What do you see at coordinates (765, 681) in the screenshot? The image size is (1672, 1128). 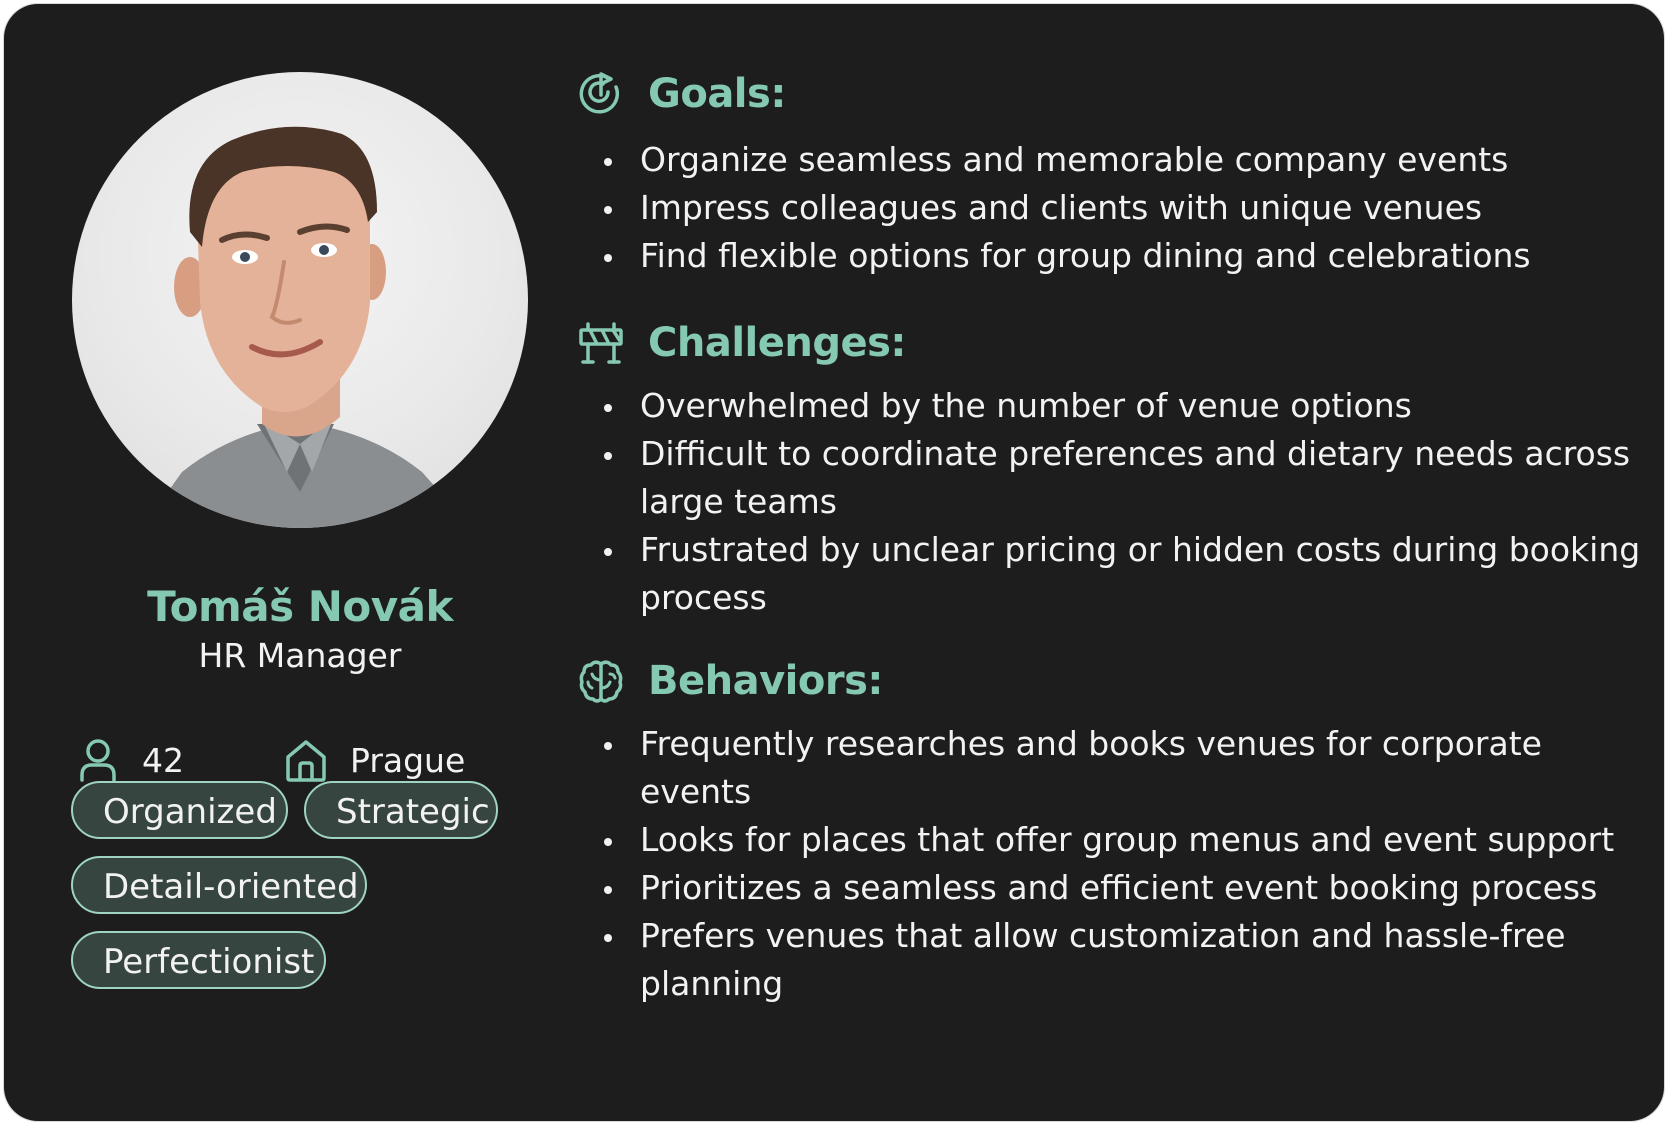 I see `behaviors-title: Behaviors:` at bounding box center [765, 681].